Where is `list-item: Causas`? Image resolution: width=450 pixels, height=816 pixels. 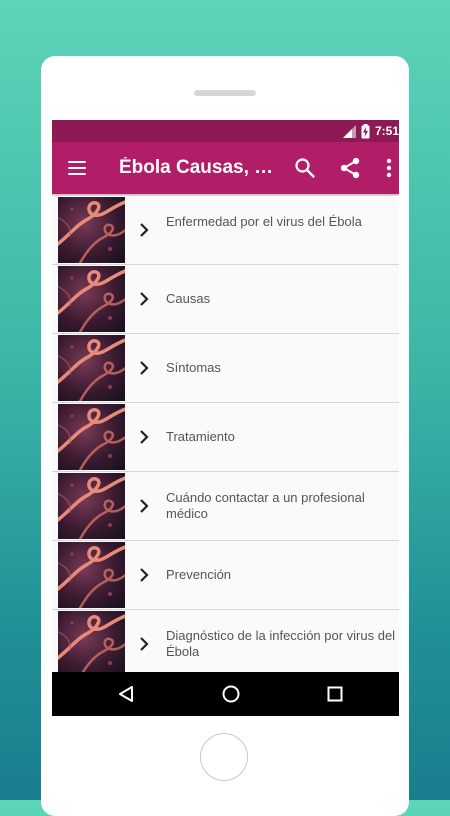 list-item: Causas is located at coordinates (225, 299).